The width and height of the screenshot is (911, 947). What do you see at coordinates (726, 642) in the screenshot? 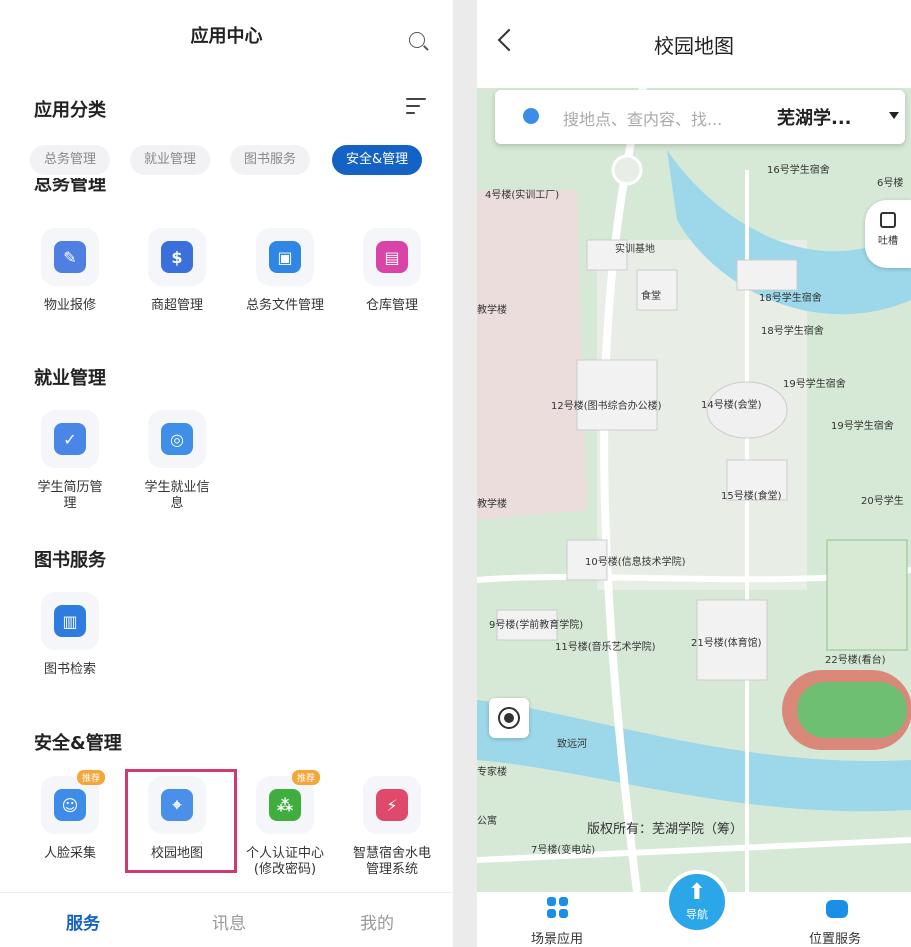
I see `map-label: 21号楼(体育馆)` at bounding box center [726, 642].